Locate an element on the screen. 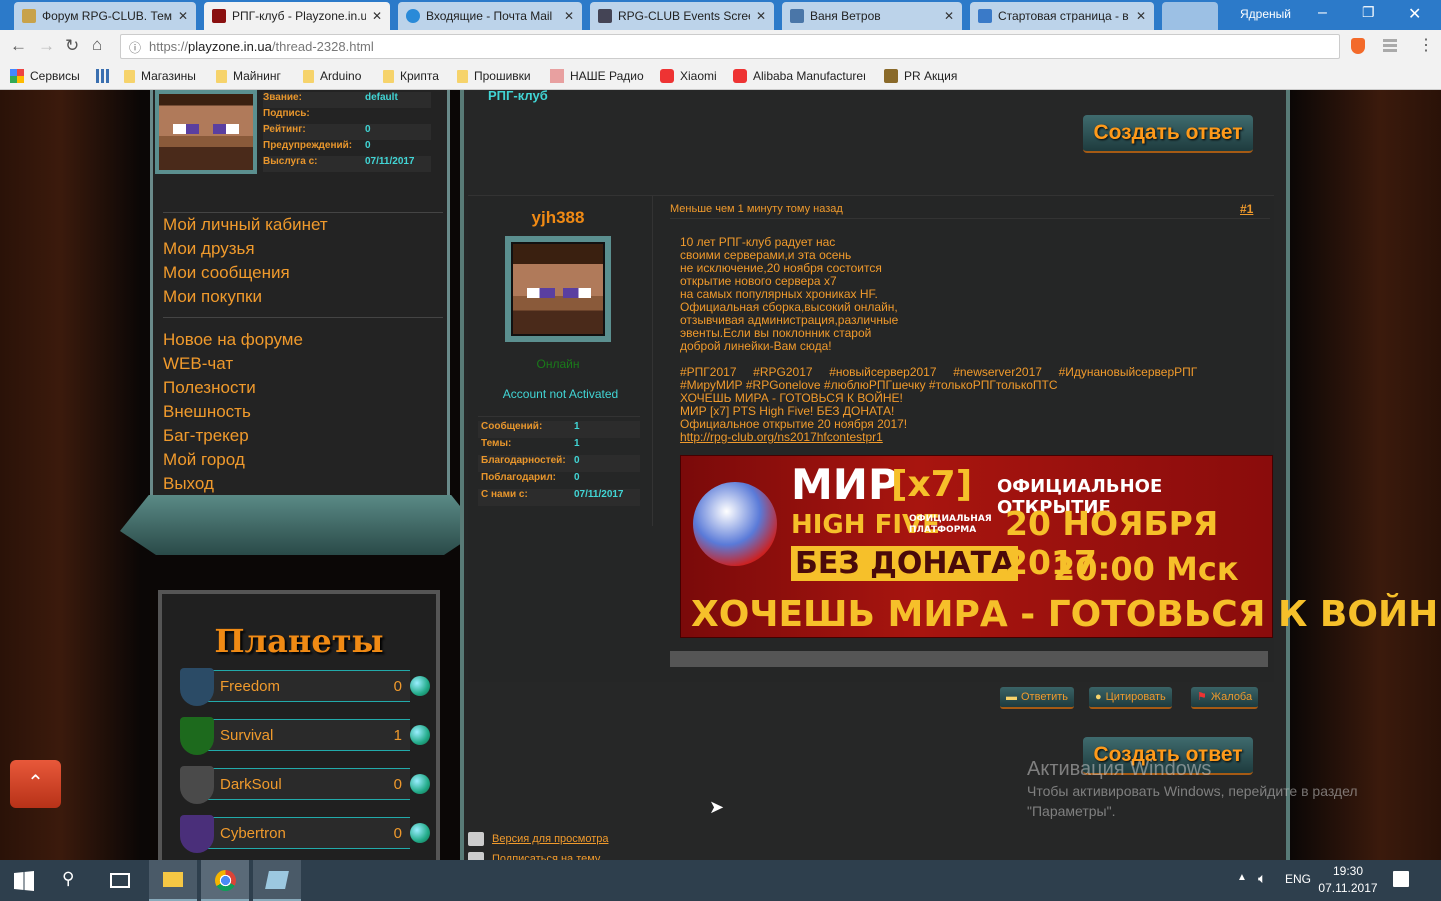 This screenshot has height=901, width=1441. chrome-taskbar-button is located at coordinates (225, 880).